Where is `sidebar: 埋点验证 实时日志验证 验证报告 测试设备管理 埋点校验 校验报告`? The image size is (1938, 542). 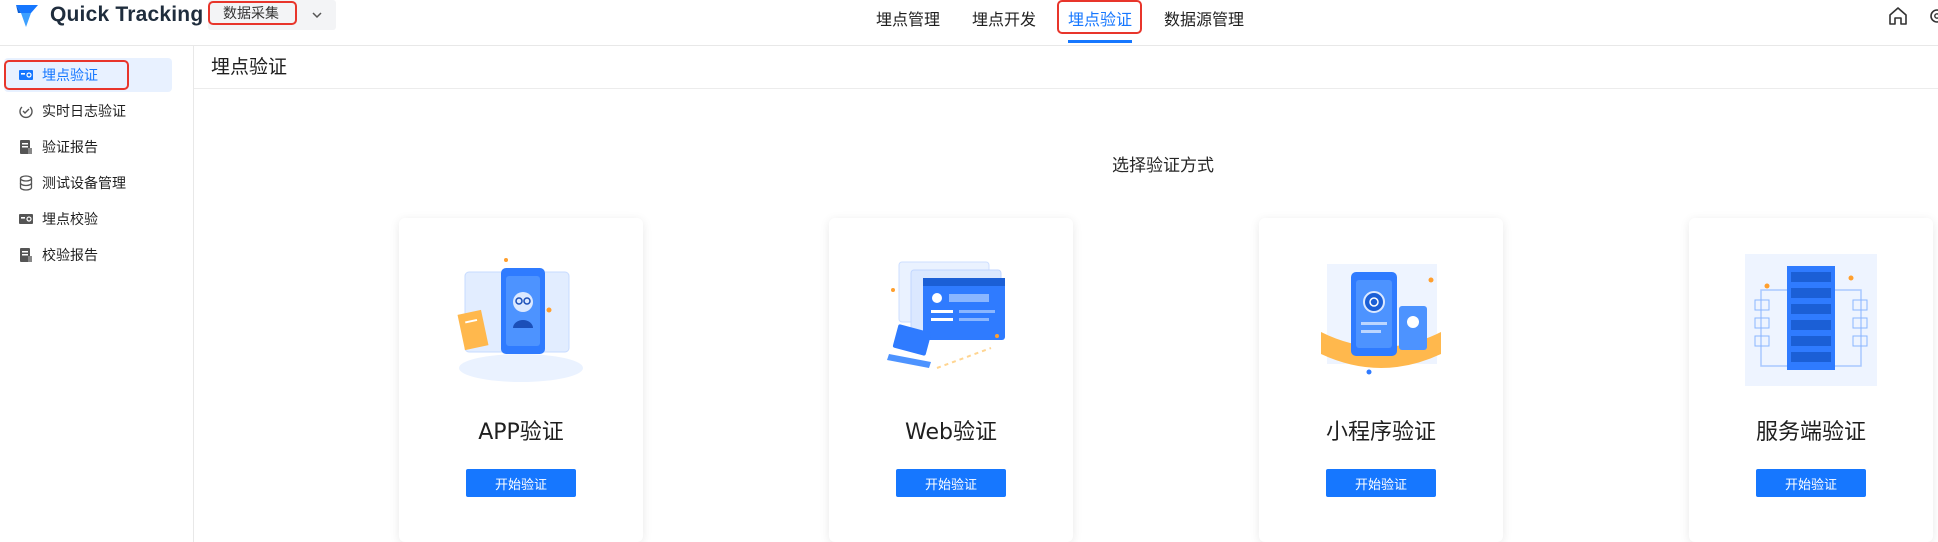 sidebar: 埋点验证 实时日志验证 验证报告 测试设备管理 埋点校验 校验报告 is located at coordinates (97, 294).